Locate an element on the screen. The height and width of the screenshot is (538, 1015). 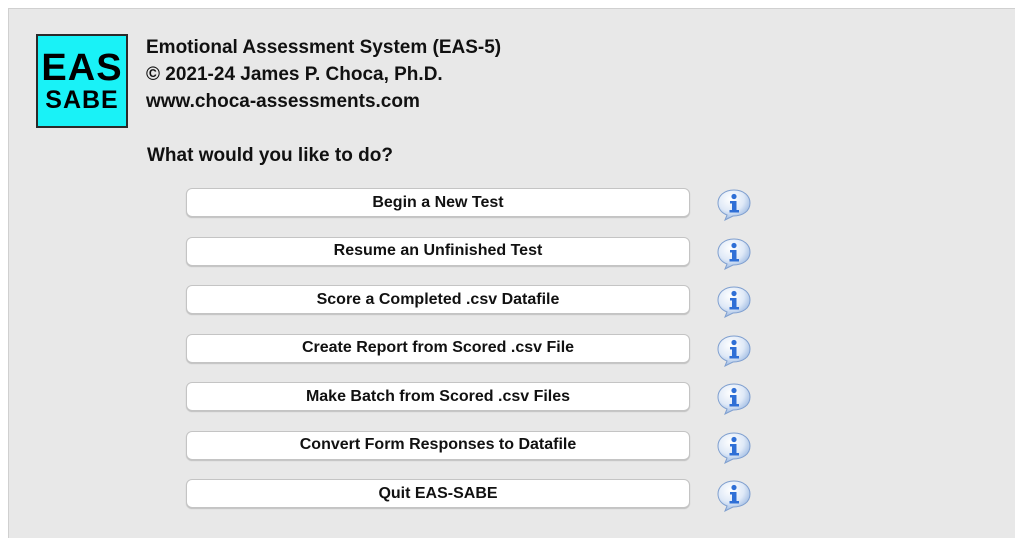
quit-button: Quit EAS-SABE is located at coordinates (438, 493).